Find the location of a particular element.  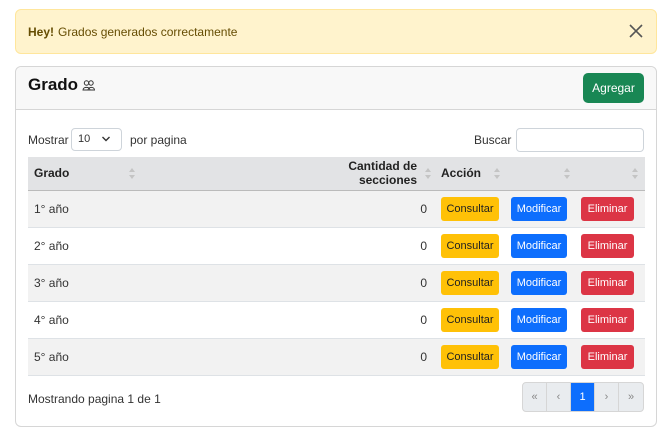

column-label: Acción is located at coordinates (461, 173).